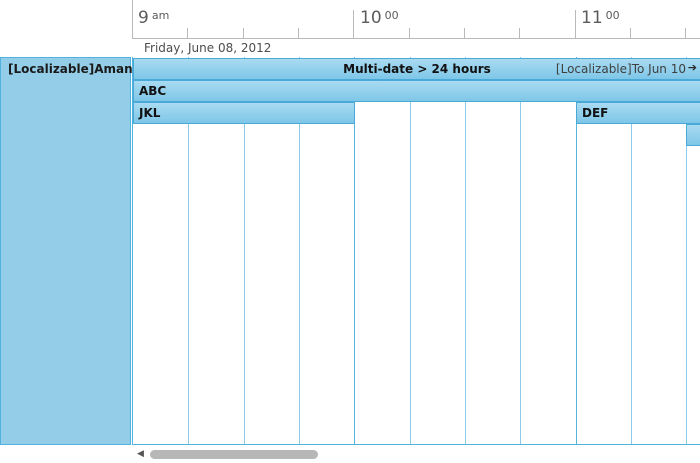 The width and height of the screenshot is (700, 463). What do you see at coordinates (208, 48) in the screenshot?
I see `date-label: Friday, June 08, 2012` at bounding box center [208, 48].